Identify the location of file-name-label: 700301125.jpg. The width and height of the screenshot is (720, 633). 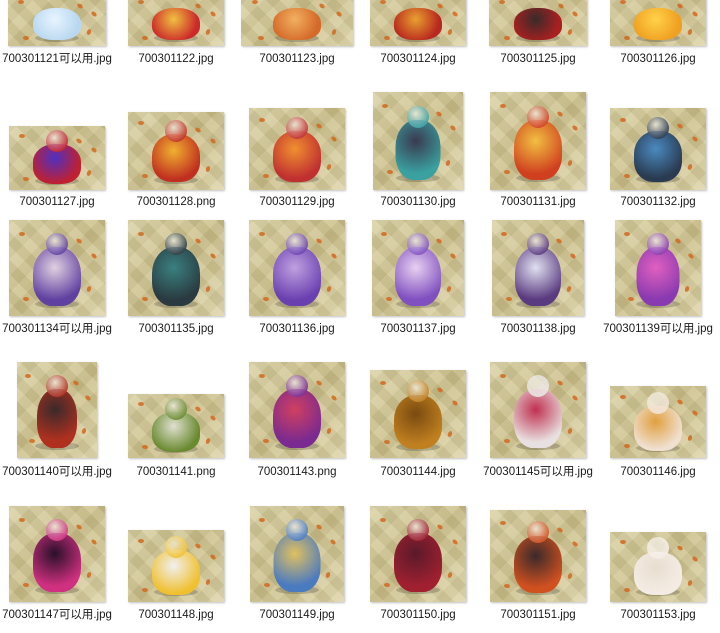
(538, 59).